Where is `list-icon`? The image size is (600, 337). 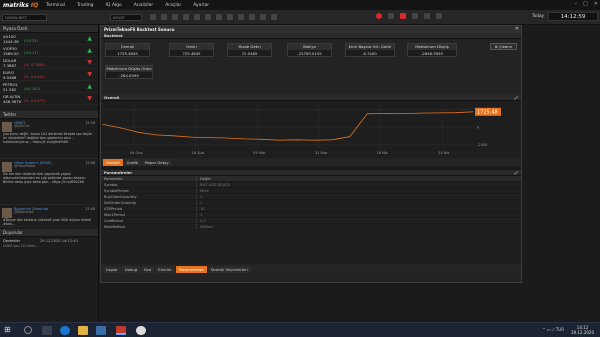
list-icon is located at coordinates (164, 17).